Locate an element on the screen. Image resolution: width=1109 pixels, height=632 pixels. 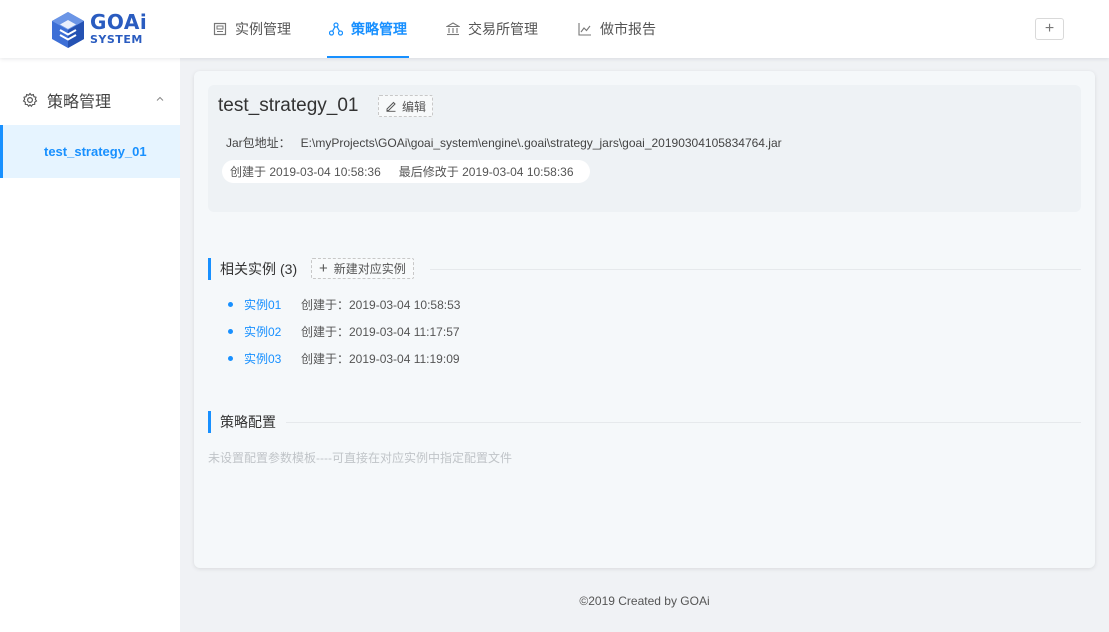
logo-title: GOAi is located at coordinates (119, 22).